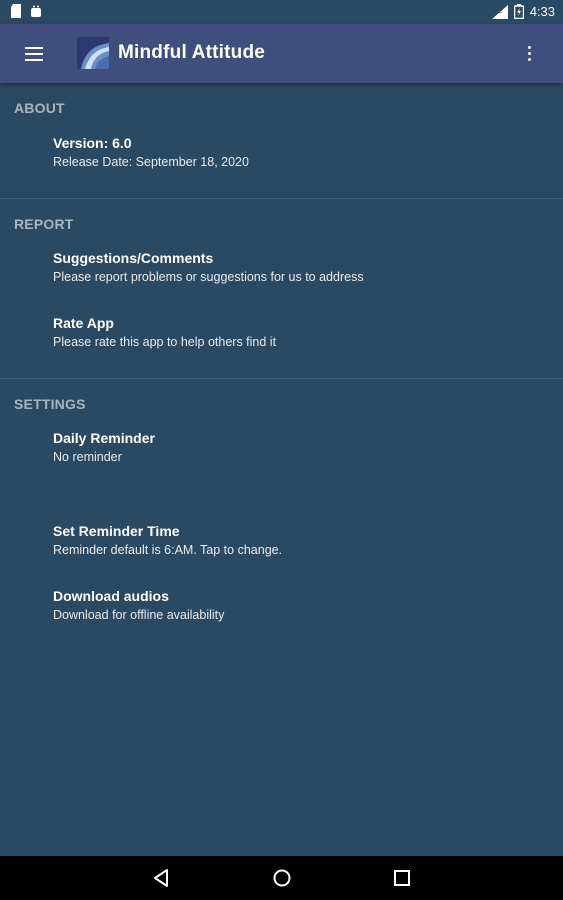 Image resolution: width=563 pixels, height=900 pixels. Describe the element at coordinates (34, 48) in the screenshot. I see `hamburger-menu-icon` at that location.